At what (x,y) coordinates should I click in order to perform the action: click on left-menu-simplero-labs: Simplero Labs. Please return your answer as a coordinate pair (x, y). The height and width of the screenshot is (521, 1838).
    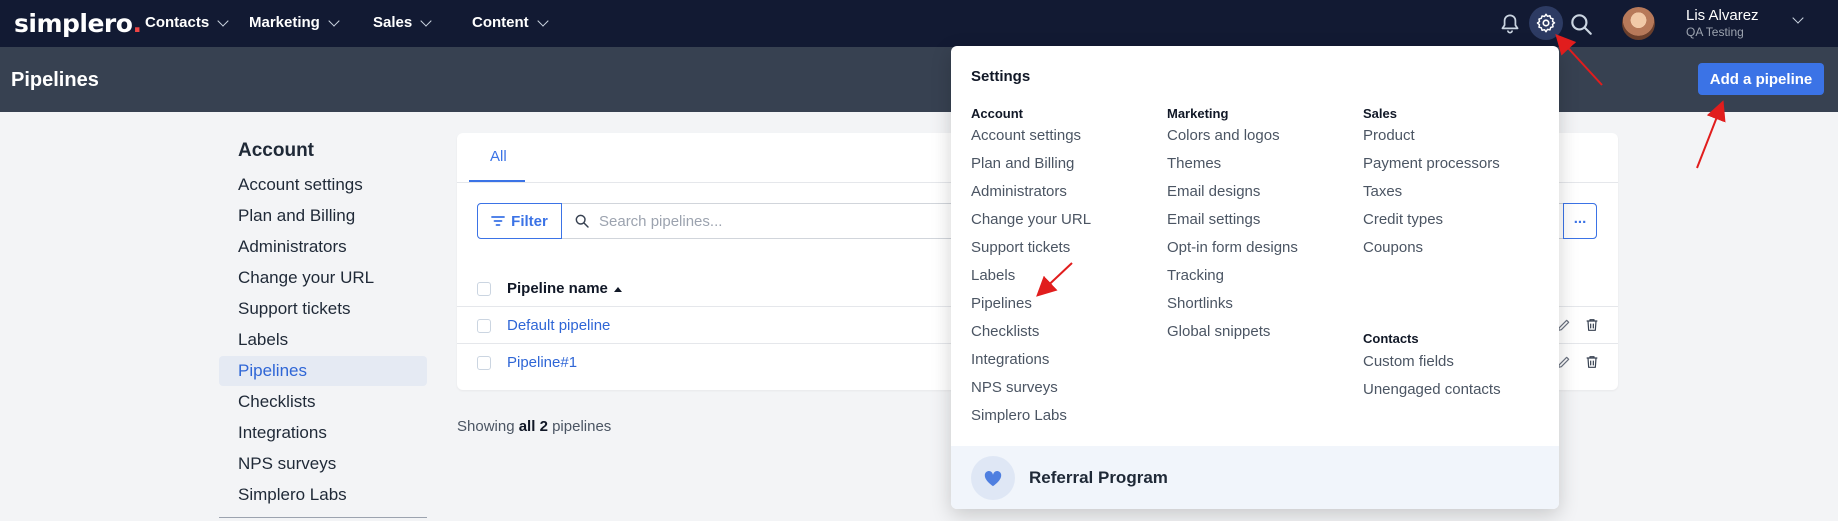
    Looking at the image, I should click on (323, 495).